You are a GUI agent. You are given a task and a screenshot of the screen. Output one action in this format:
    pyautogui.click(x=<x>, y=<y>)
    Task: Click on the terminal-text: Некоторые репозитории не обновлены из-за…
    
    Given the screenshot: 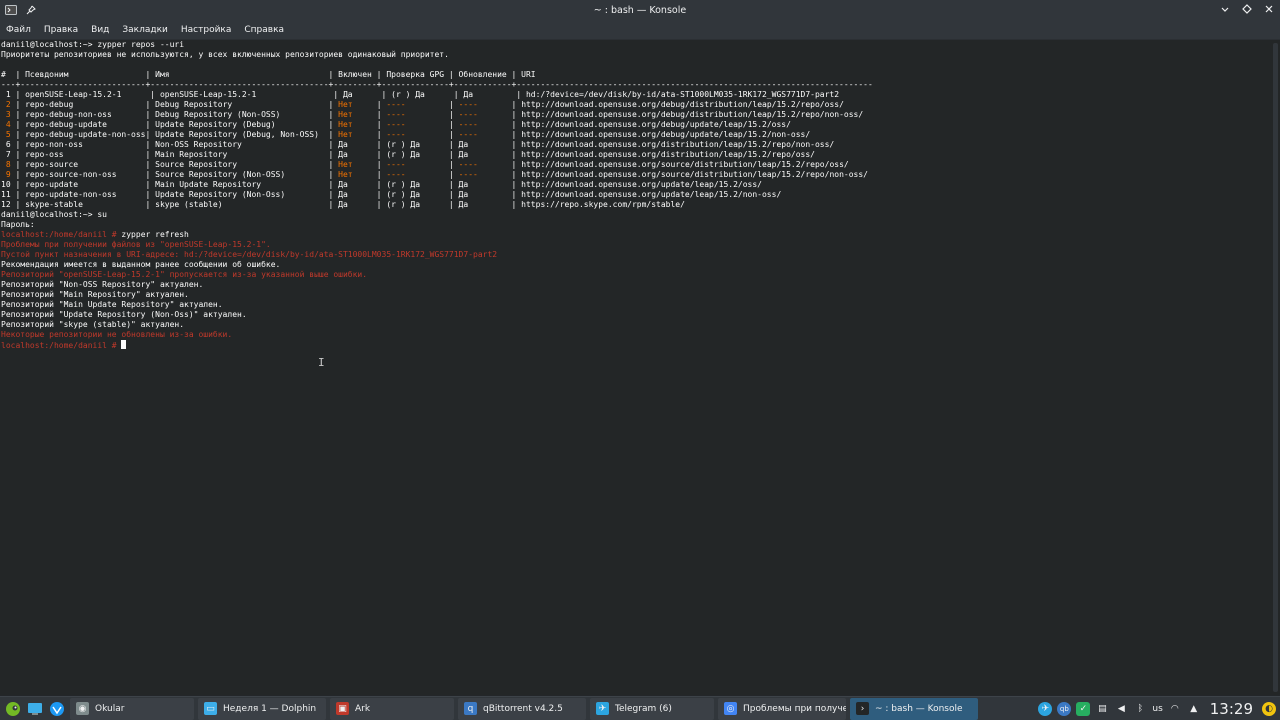 What is the action you would take?
    pyautogui.click(x=117, y=334)
    